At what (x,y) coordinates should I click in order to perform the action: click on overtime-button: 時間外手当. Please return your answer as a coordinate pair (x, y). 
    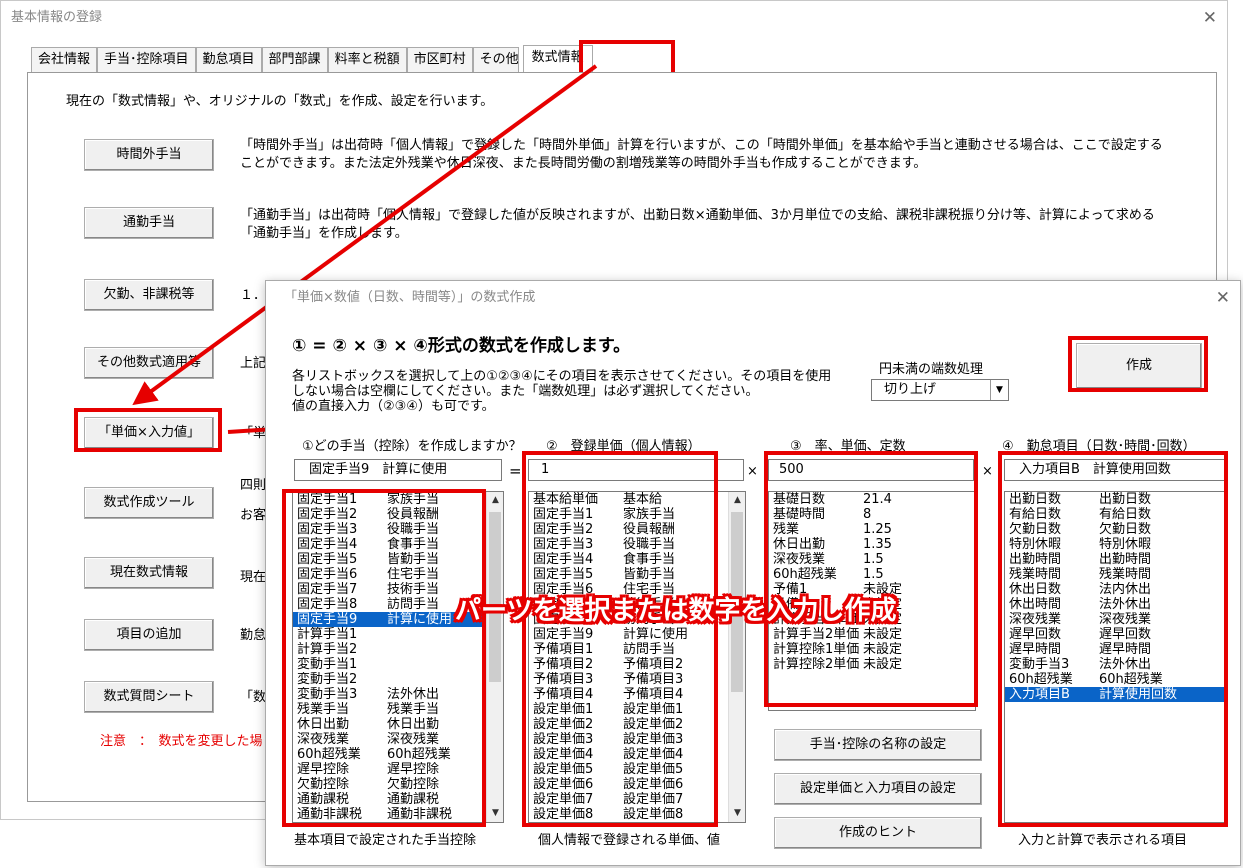
    Looking at the image, I should click on (149, 155).